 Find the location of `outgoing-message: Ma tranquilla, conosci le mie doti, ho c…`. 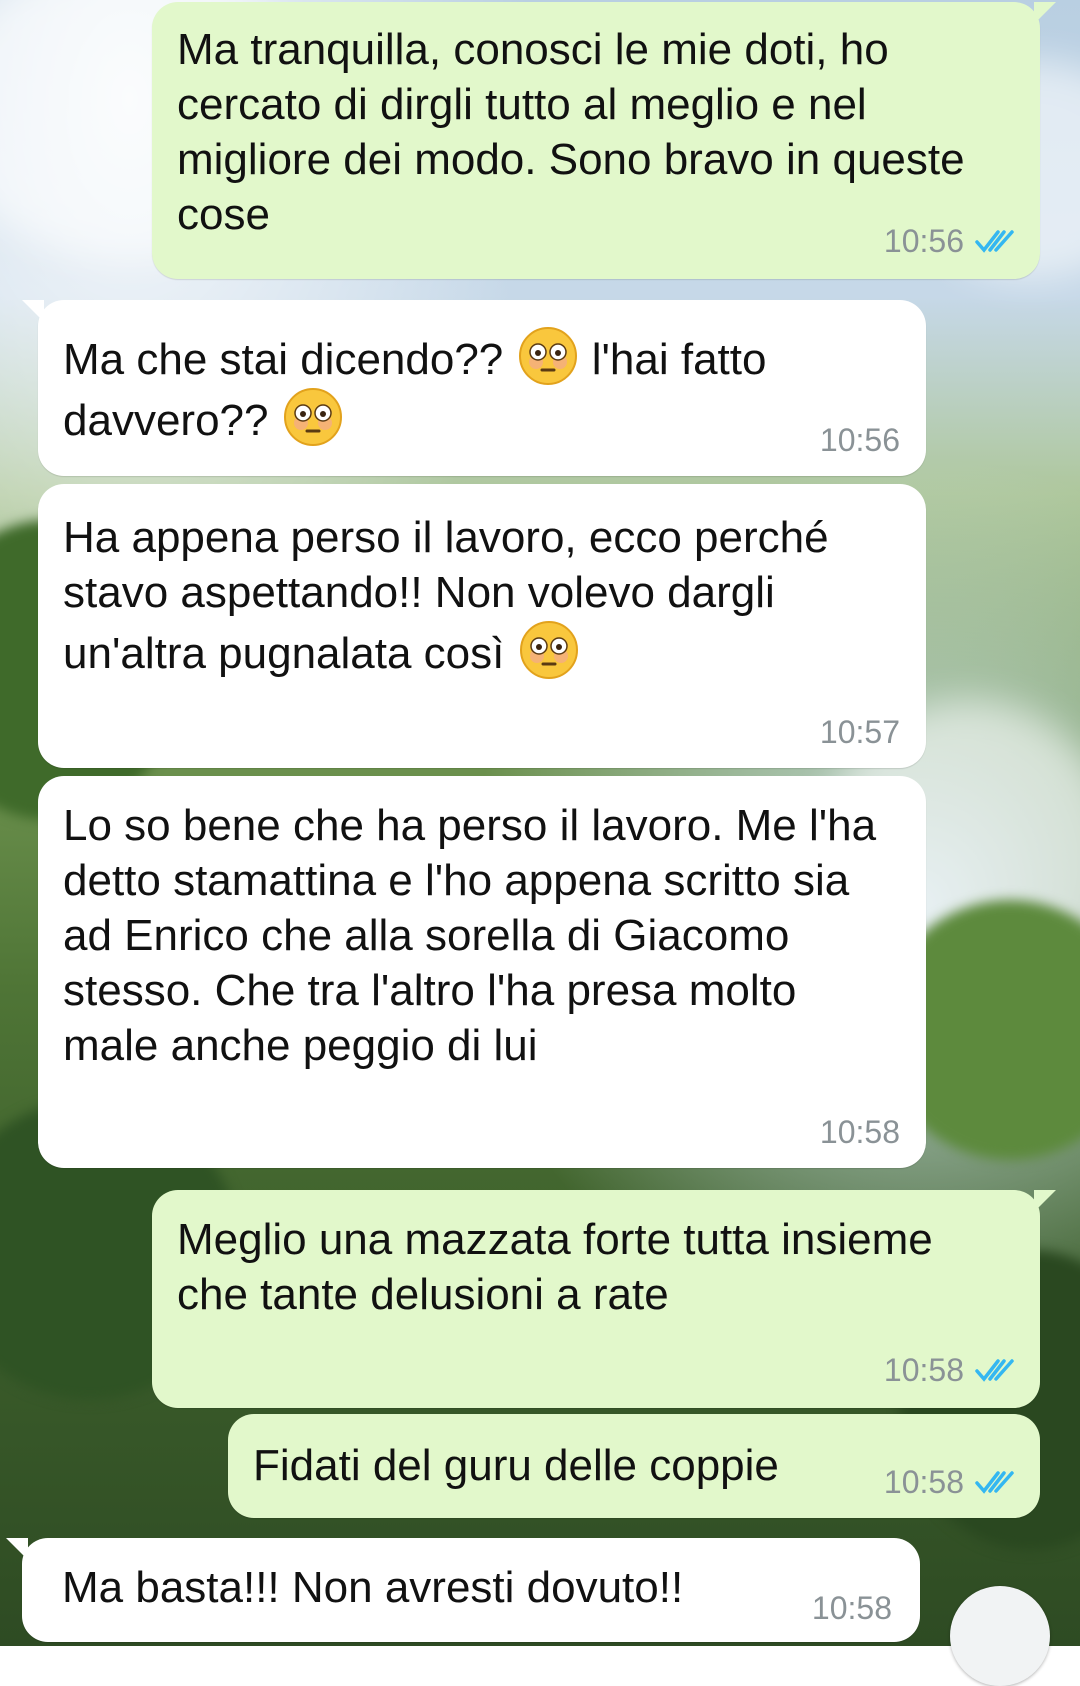

outgoing-message: Ma tranquilla, conosci le mie doti, ho c… is located at coordinates (604, 140).